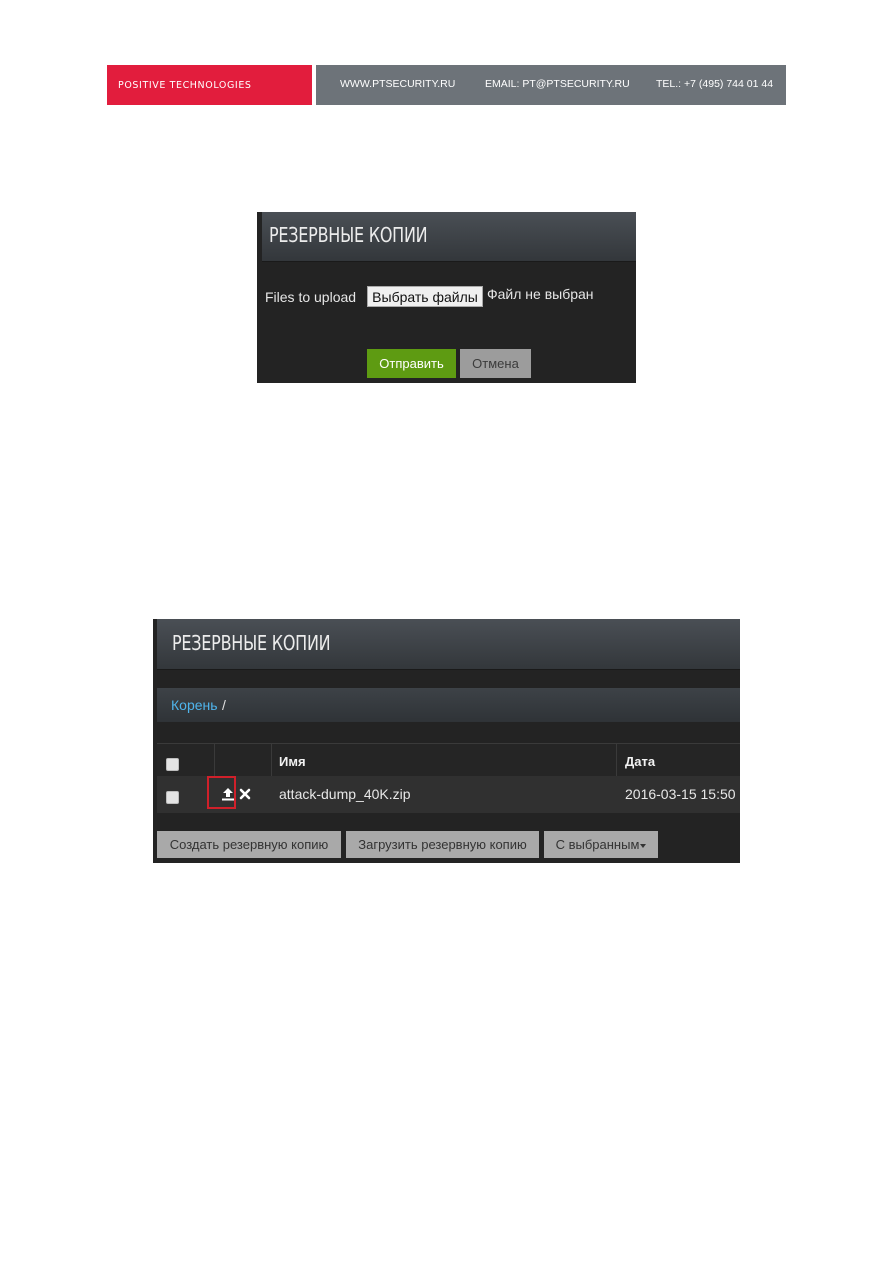 The image size is (893, 1263). I want to click on submit-button: Отправить, so click(411, 363).